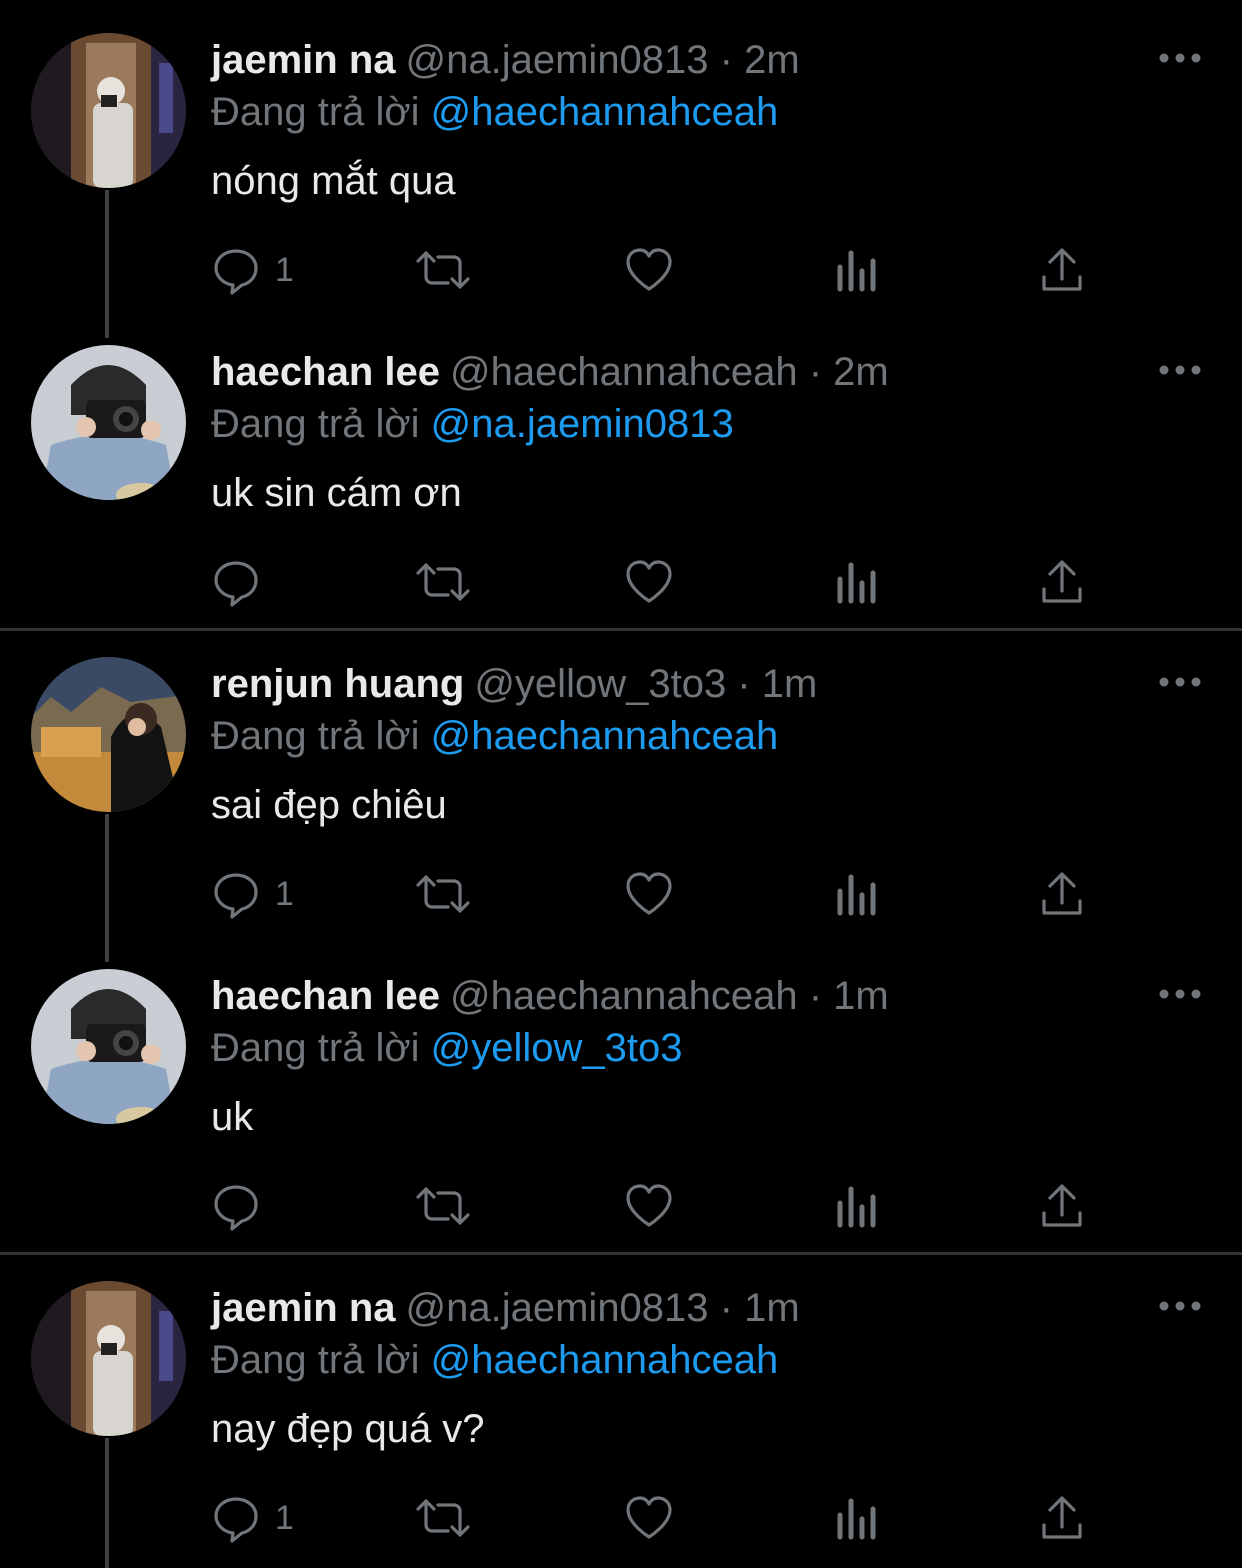 This screenshot has width=1242, height=1568. I want to click on tweet-header: haechan lee @haechannahceah · 1m, so click(550, 996).